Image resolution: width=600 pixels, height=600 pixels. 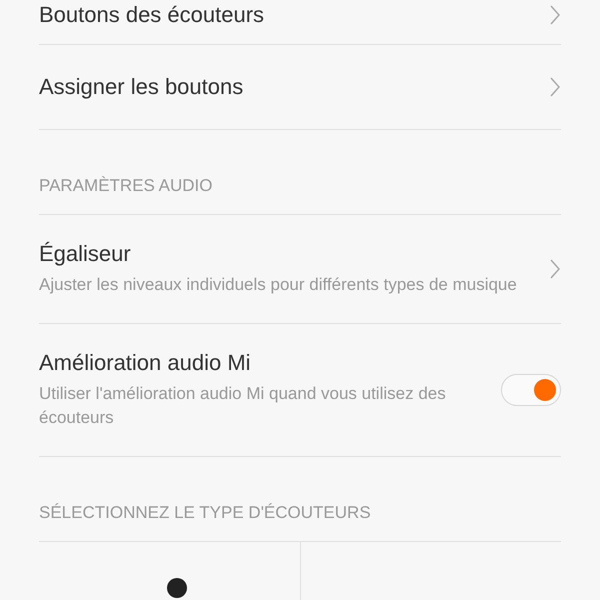 What do you see at coordinates (300, 499) in the screenshot?
I see `section-header: SÉLECTIONNEZ LE TYPE D'ÉCOUTEURS` at bounding box center [300, 499].